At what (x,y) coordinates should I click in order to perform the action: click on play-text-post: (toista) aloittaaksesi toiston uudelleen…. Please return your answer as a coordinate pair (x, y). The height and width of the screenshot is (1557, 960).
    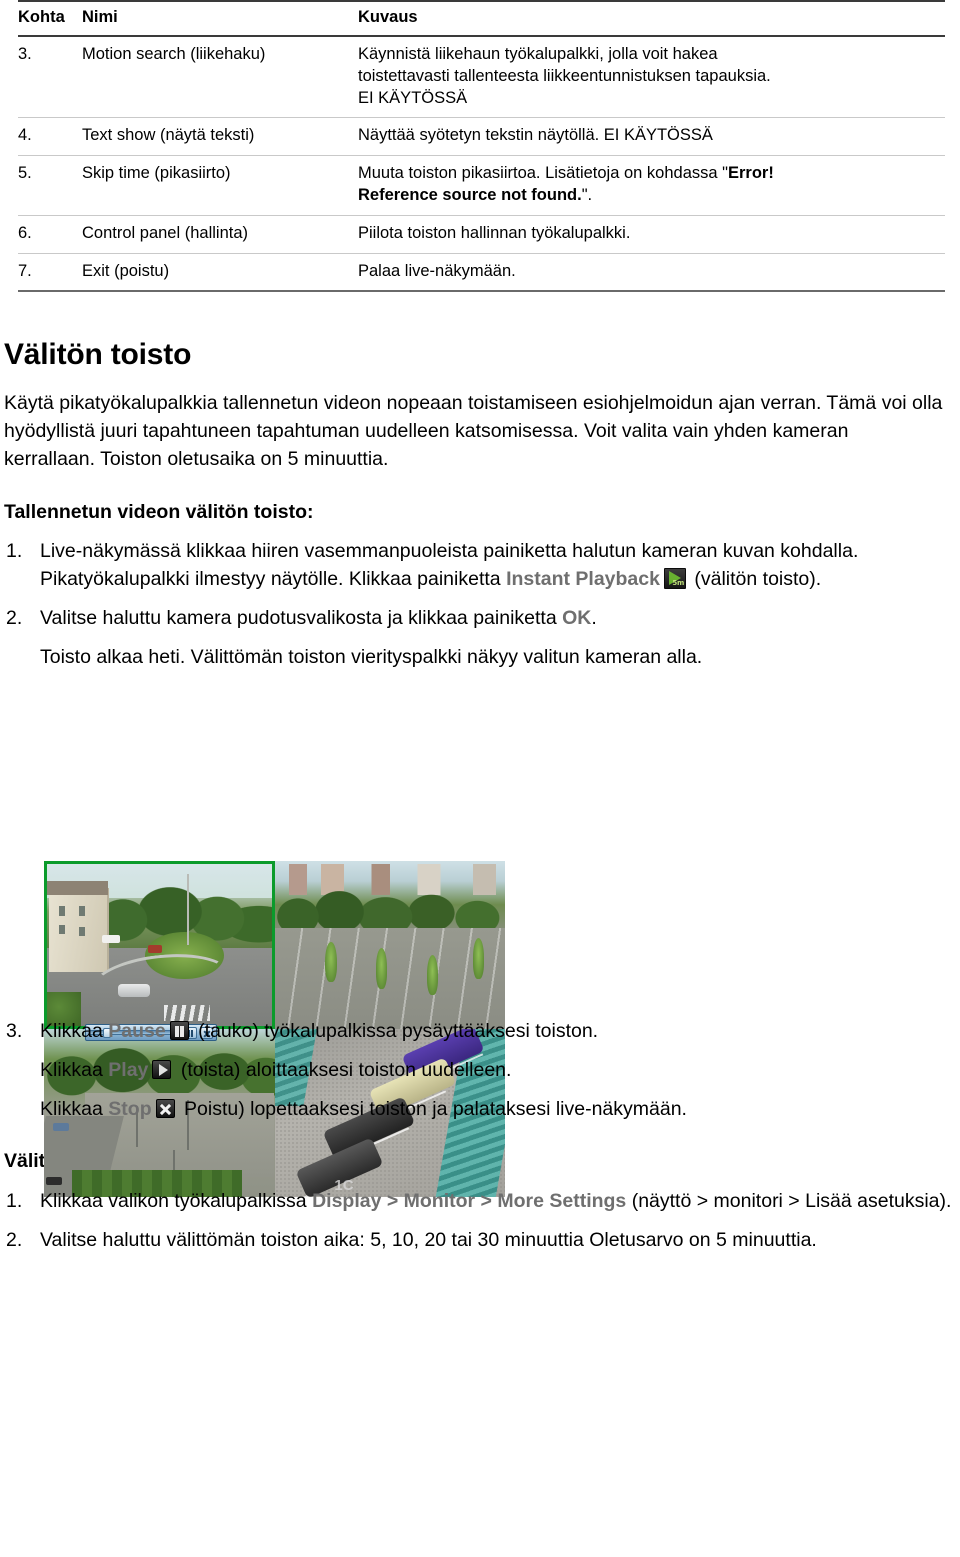
    Looking at the image, I should click on (343, 1070).